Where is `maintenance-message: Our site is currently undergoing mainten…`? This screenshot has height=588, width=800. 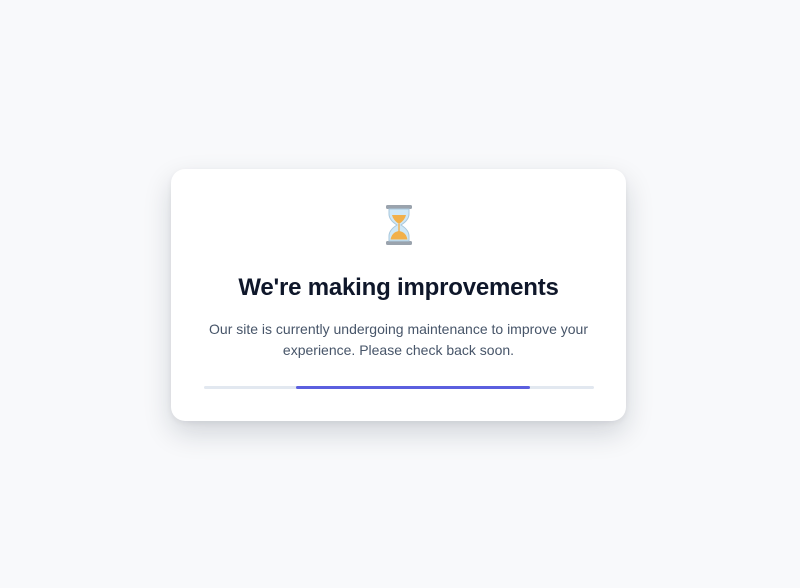
maintenance-message: Our site is currently undergoing mainten… is located at coordinates (398, 339).